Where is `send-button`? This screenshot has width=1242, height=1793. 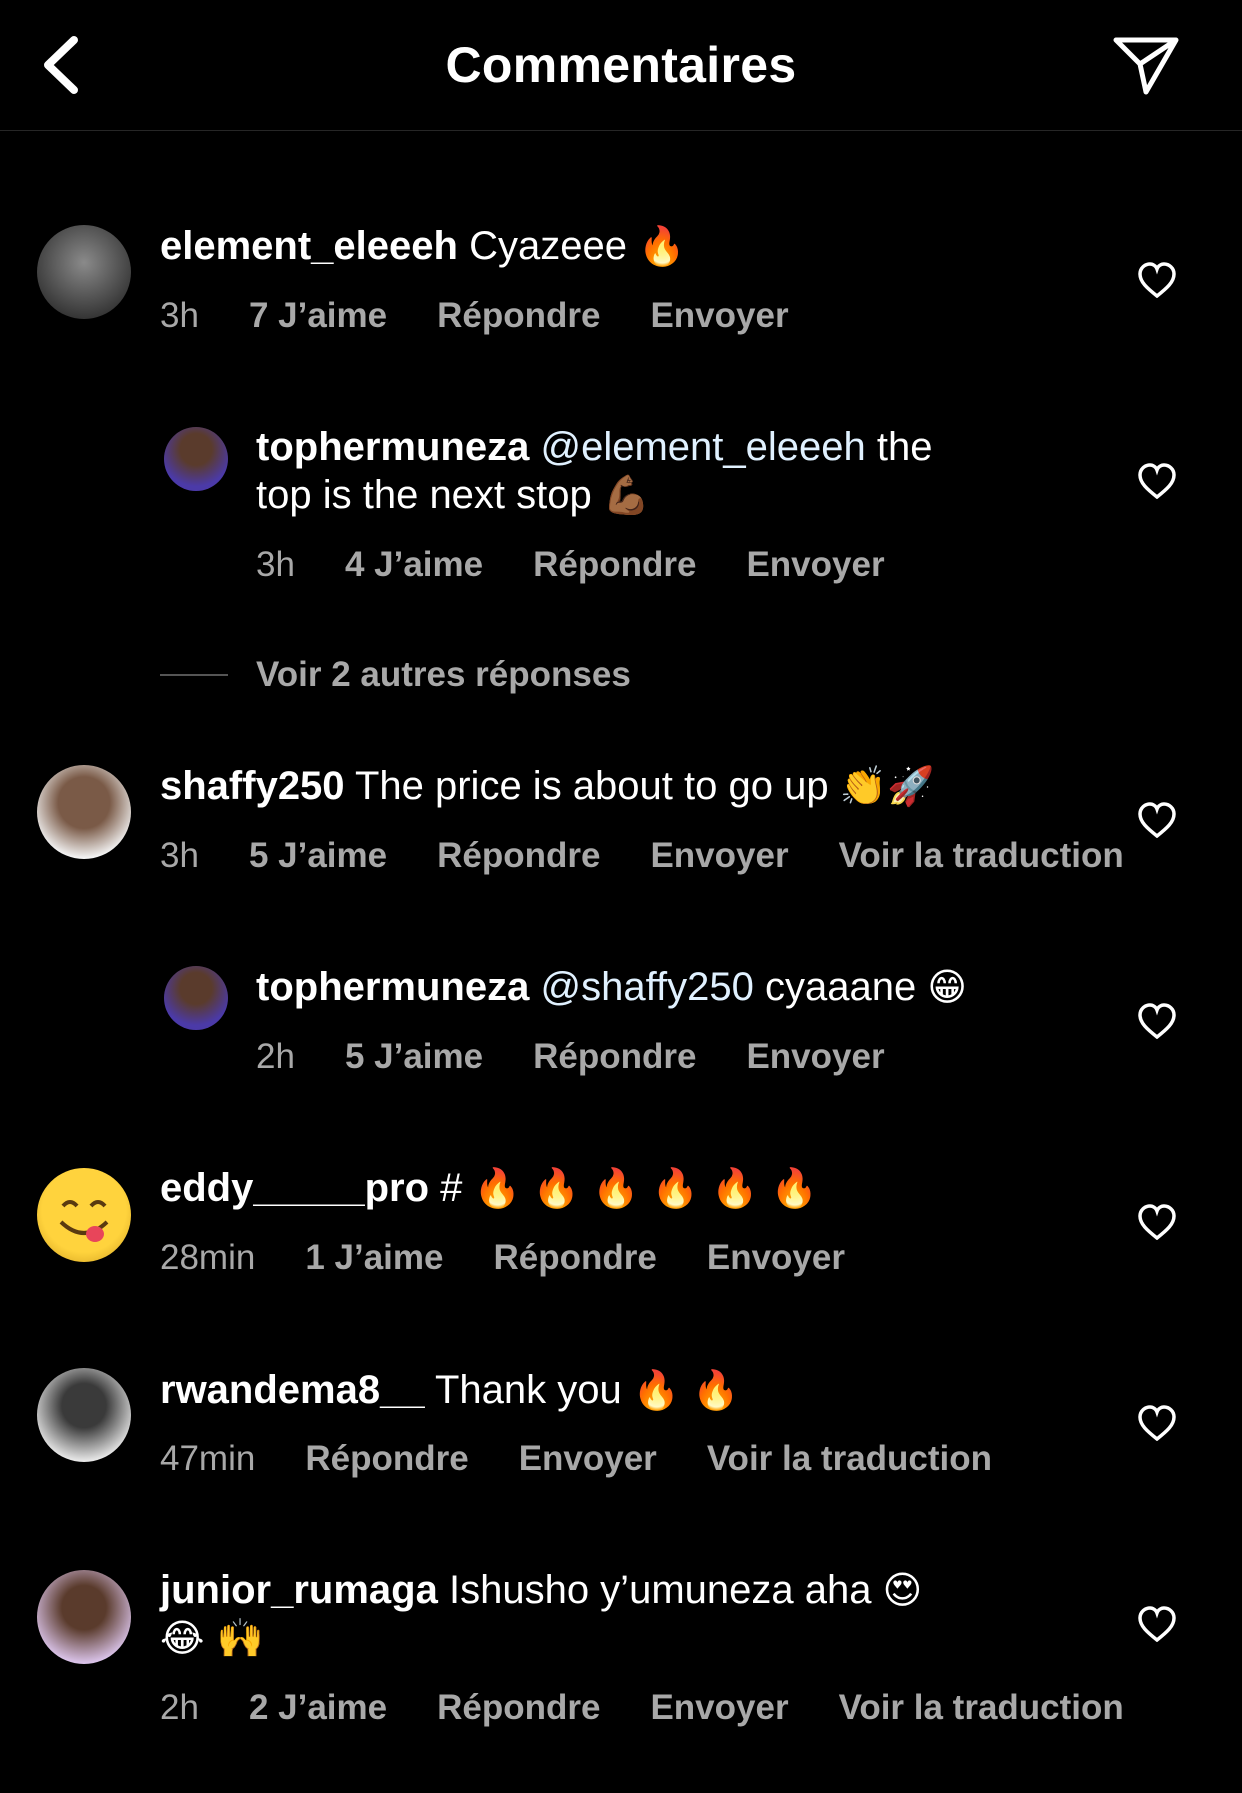 send-button is located at coordinates (1146, 65).